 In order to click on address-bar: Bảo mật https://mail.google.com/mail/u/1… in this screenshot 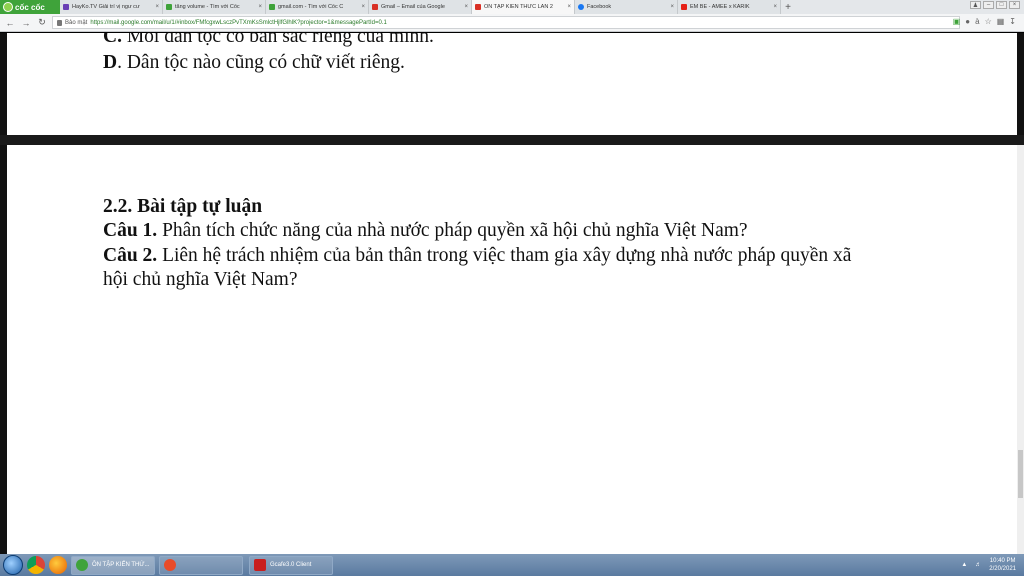, I will do `click(506, 22)`.